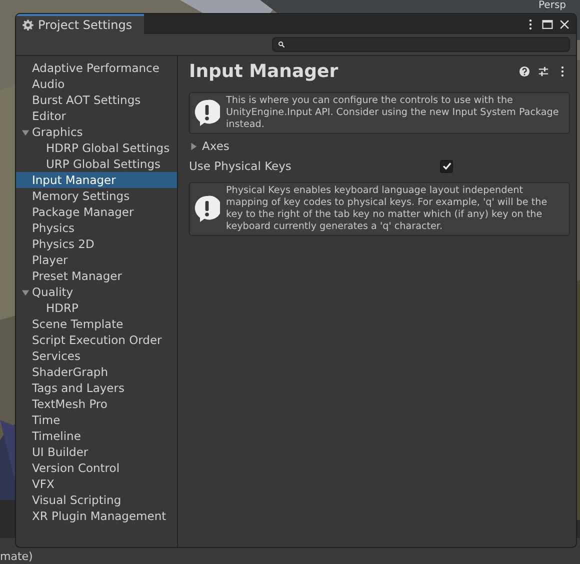  Describe the element at coordinates (263, 71) in the screenshot. I see `page-title: Input Manager` at that location.